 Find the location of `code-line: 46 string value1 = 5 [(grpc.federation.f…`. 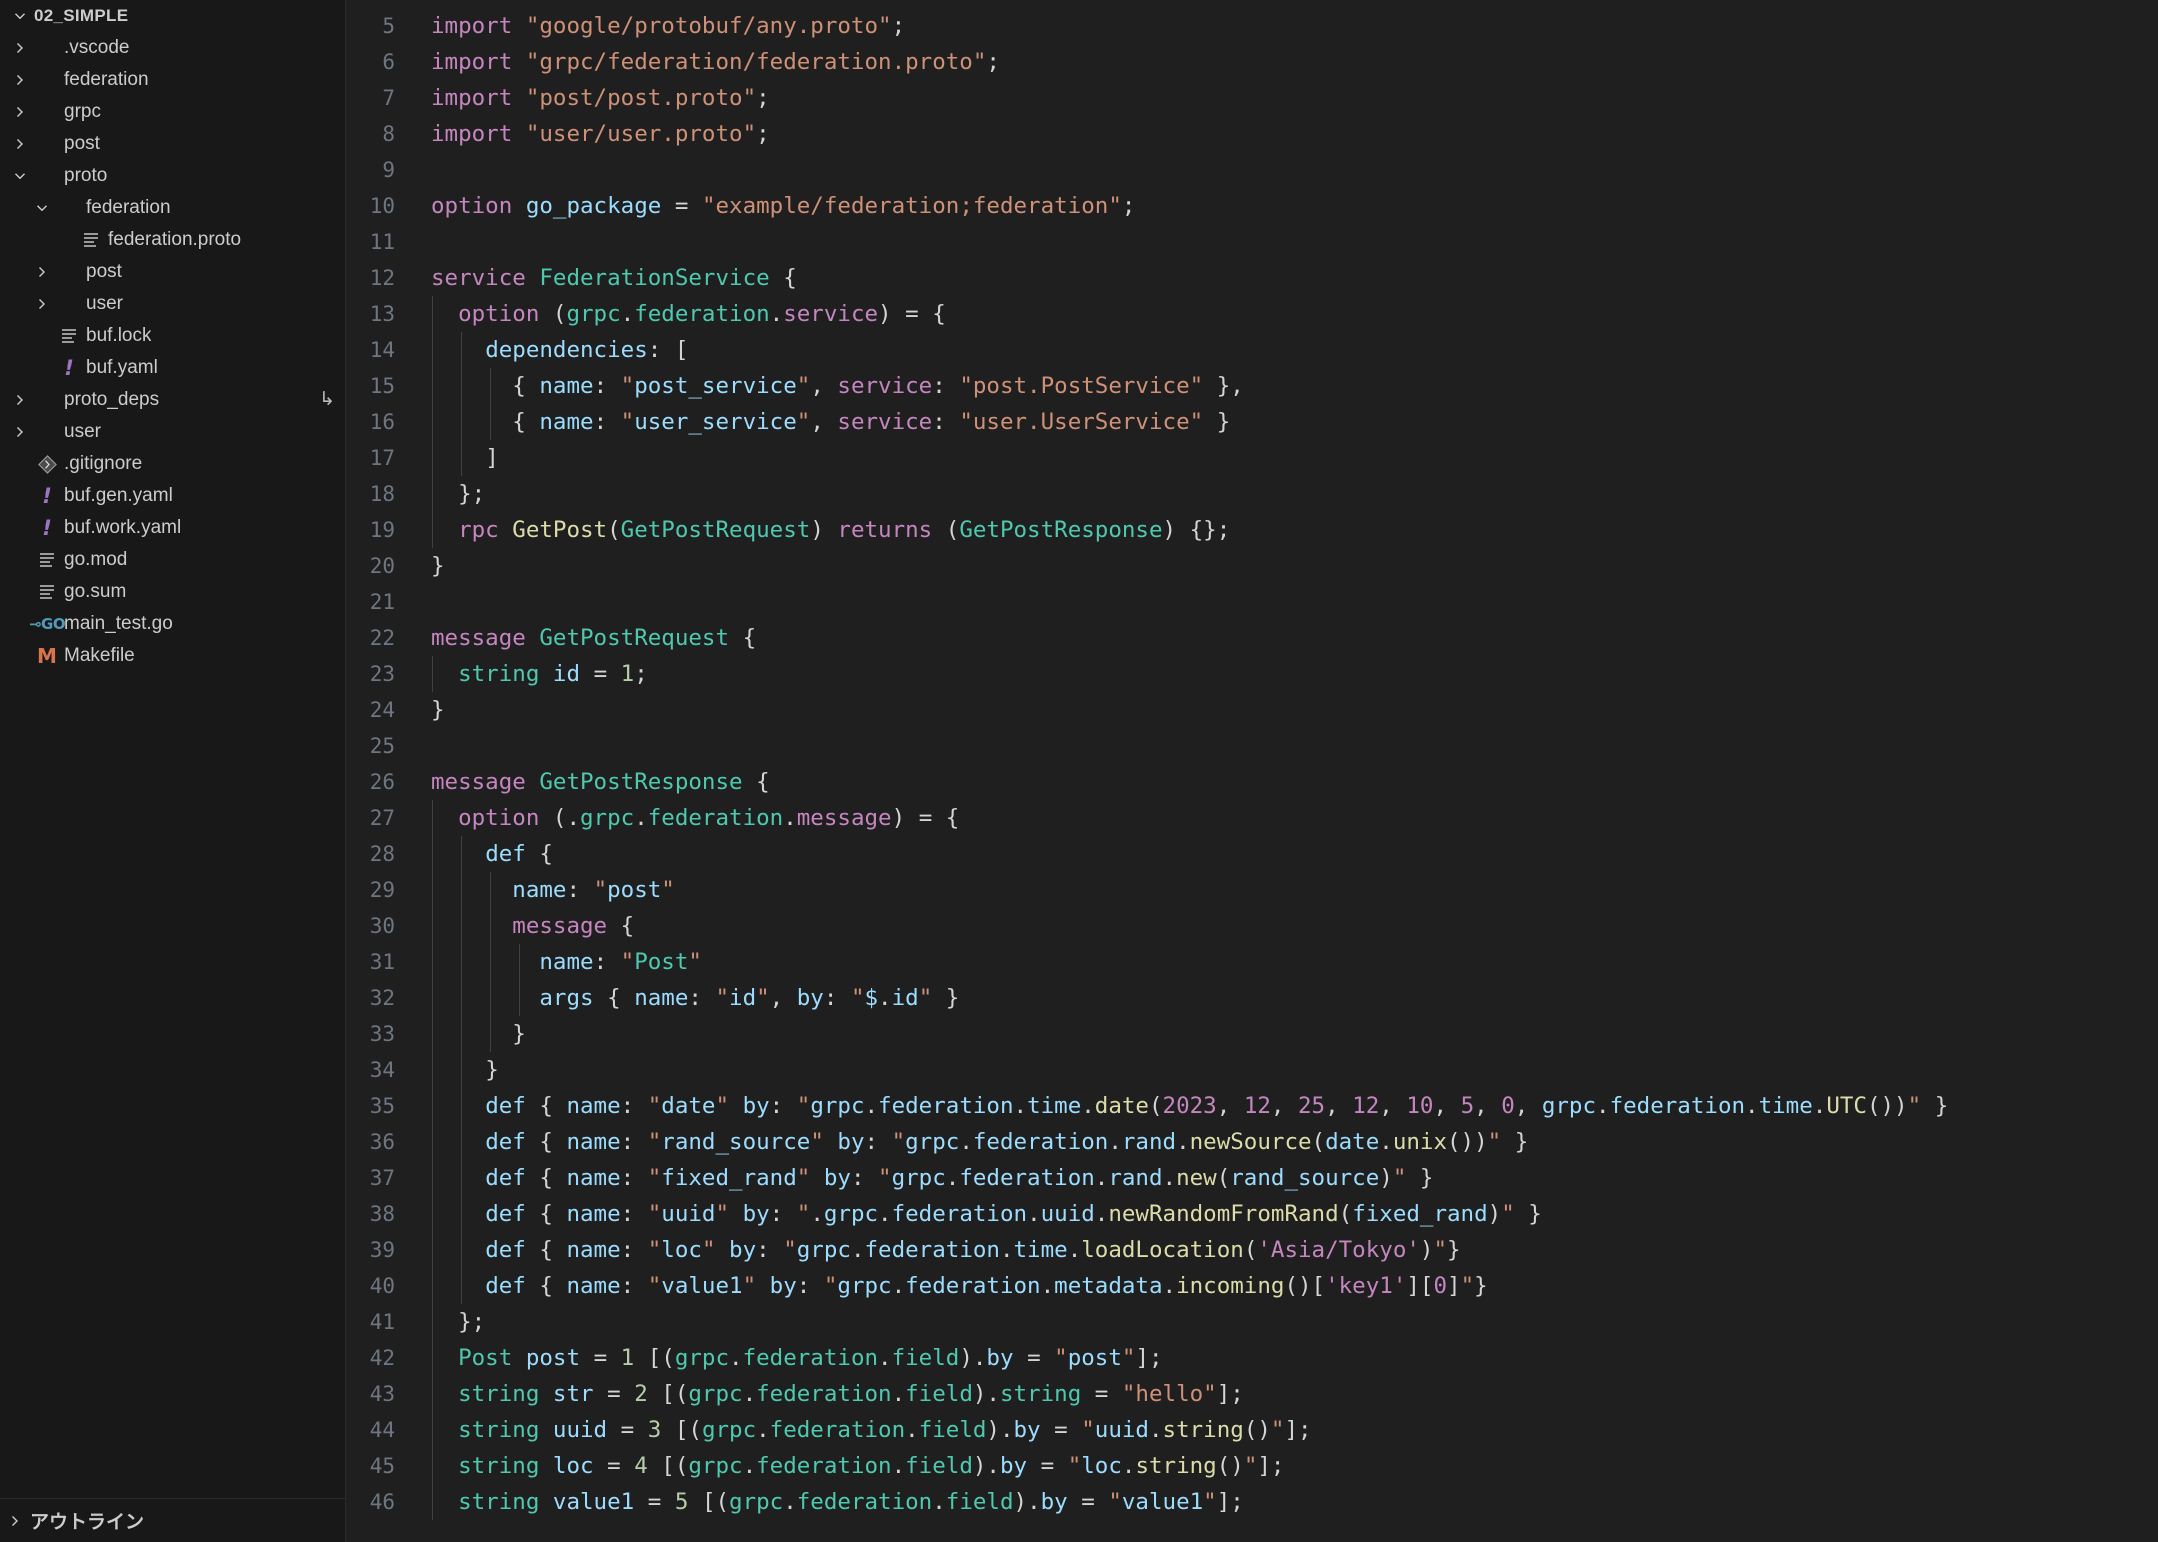

code-line: 46 string value1 = 5 [(grpc.federation.f… is located at coordinates (1252, 1502).